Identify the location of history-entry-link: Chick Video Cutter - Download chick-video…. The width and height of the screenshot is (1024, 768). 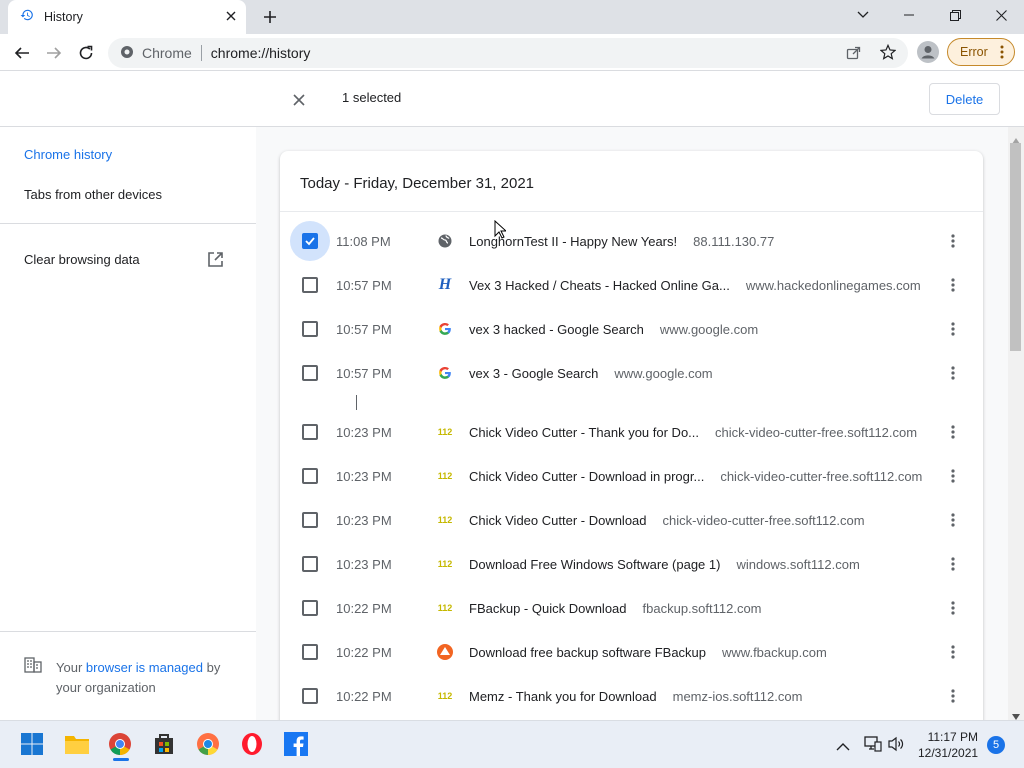
(667, 520).